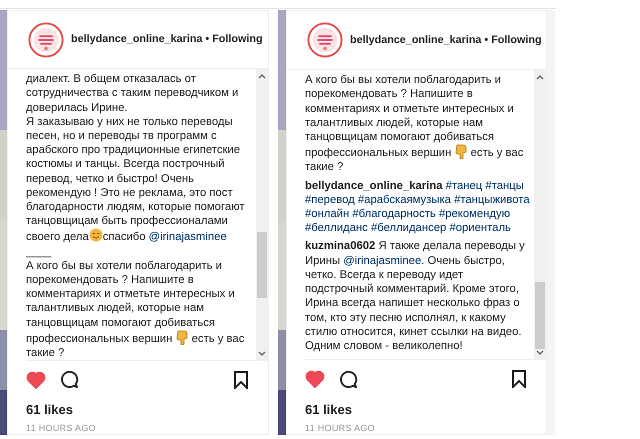 The height and width of the screenshot is (439, 640). Describe the element at coordinates (39, 251) in the screenshot. I see `caption-text: ____` at that location.